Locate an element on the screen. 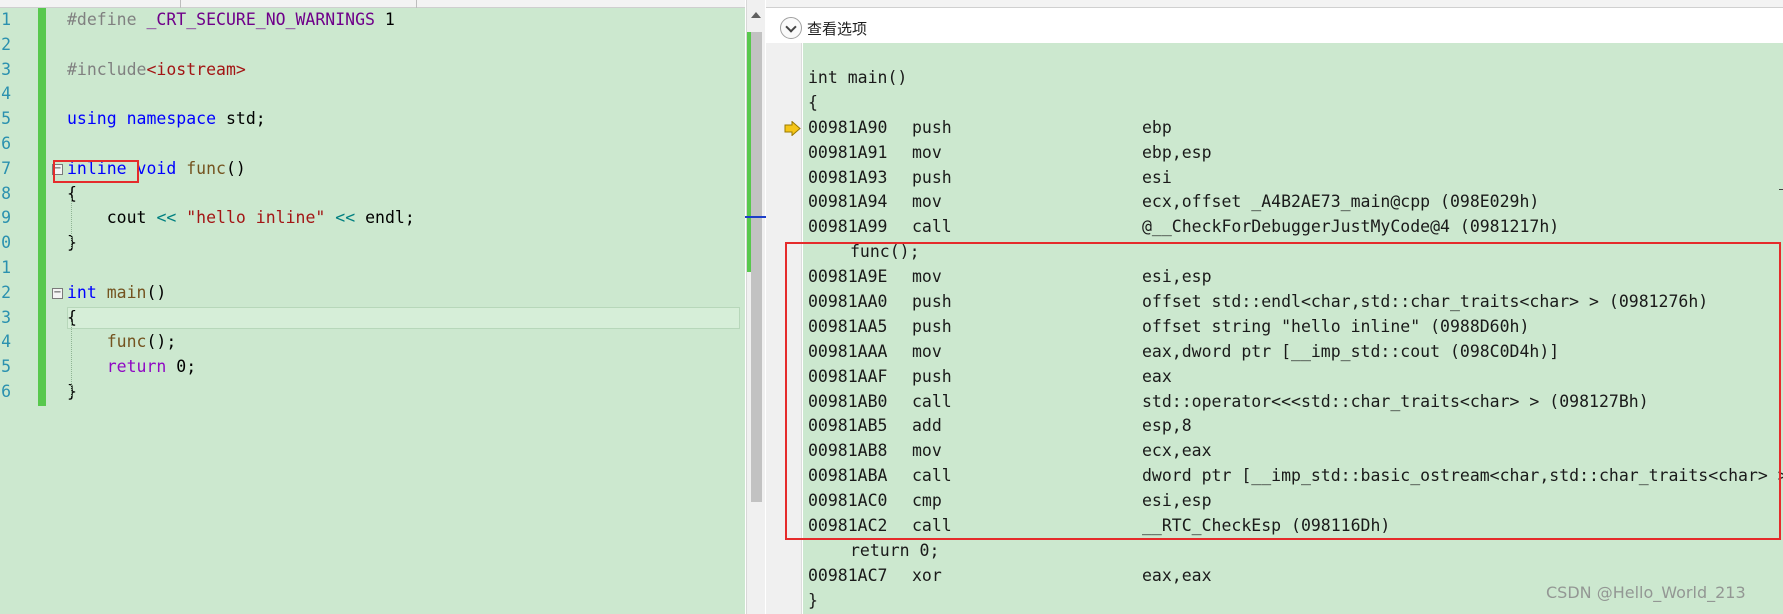 This screenshot has height=614, width=1783. namespace-std: std; is located at coordinates (245, 119).